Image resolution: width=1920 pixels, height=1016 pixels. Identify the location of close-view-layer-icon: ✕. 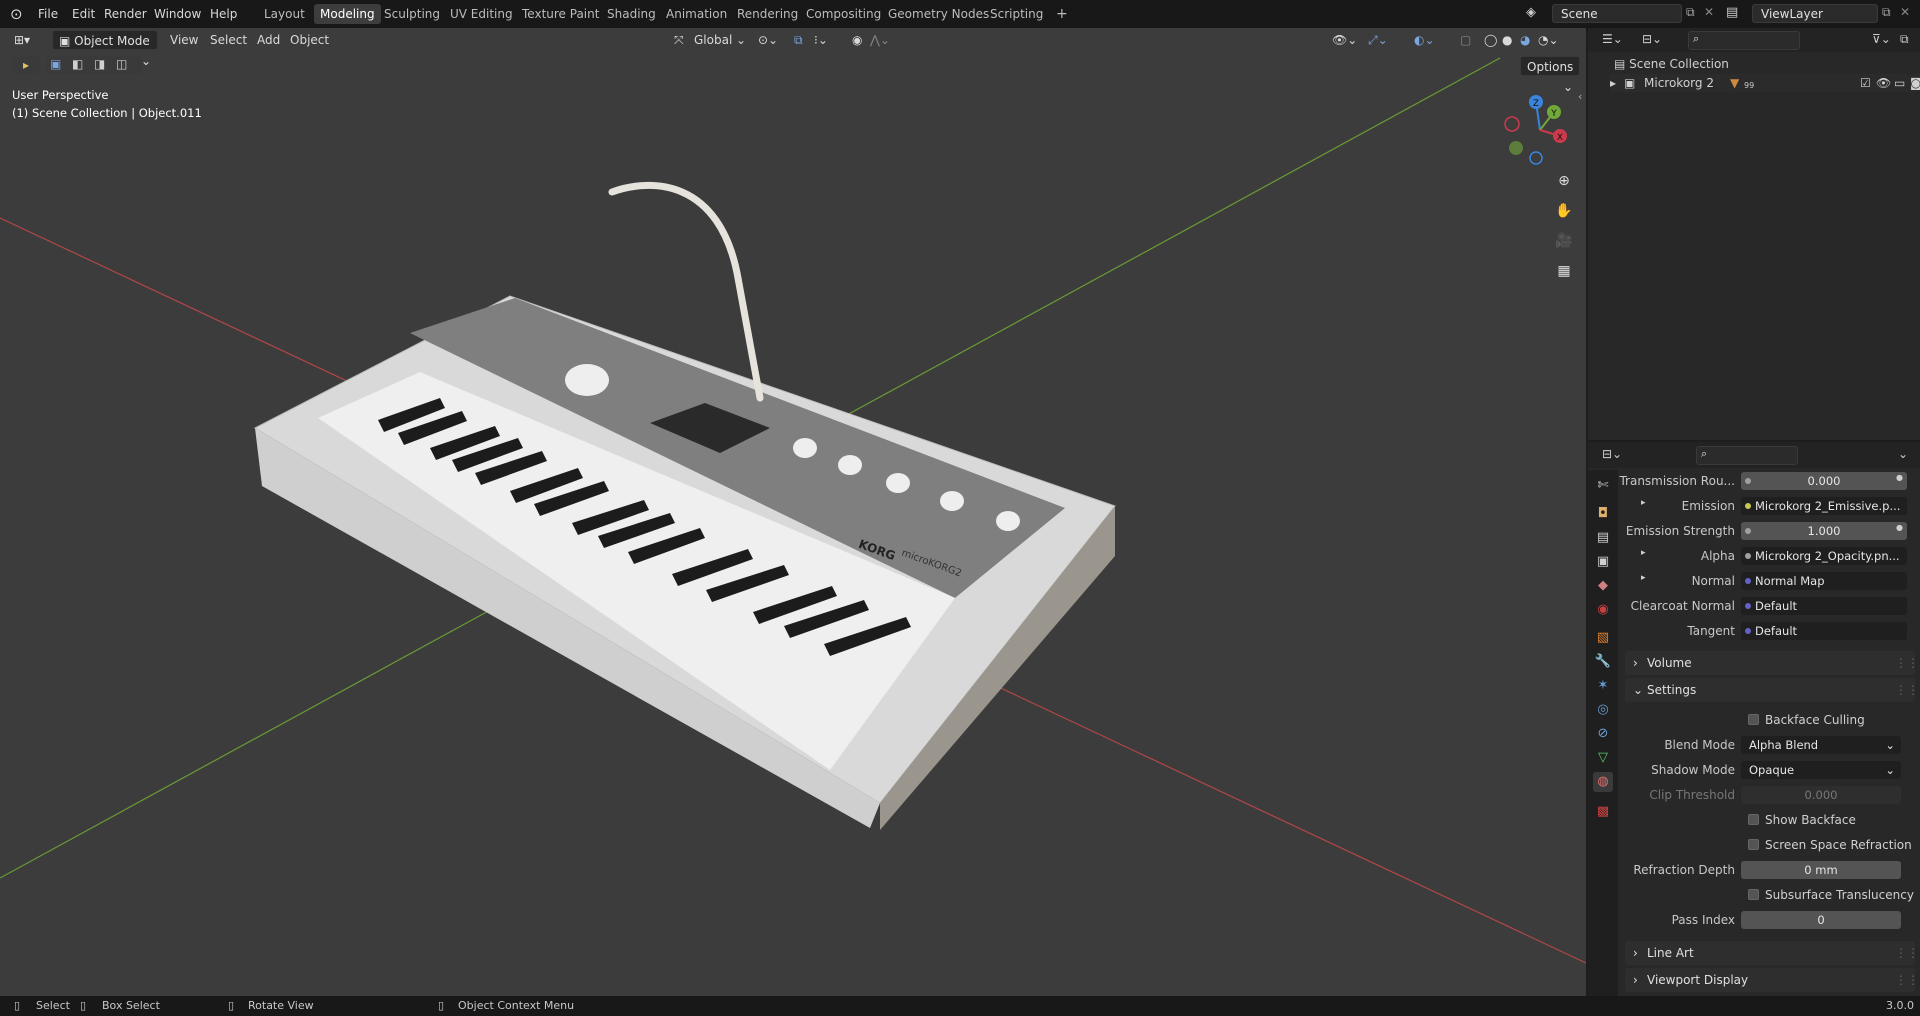
(1905, 12).